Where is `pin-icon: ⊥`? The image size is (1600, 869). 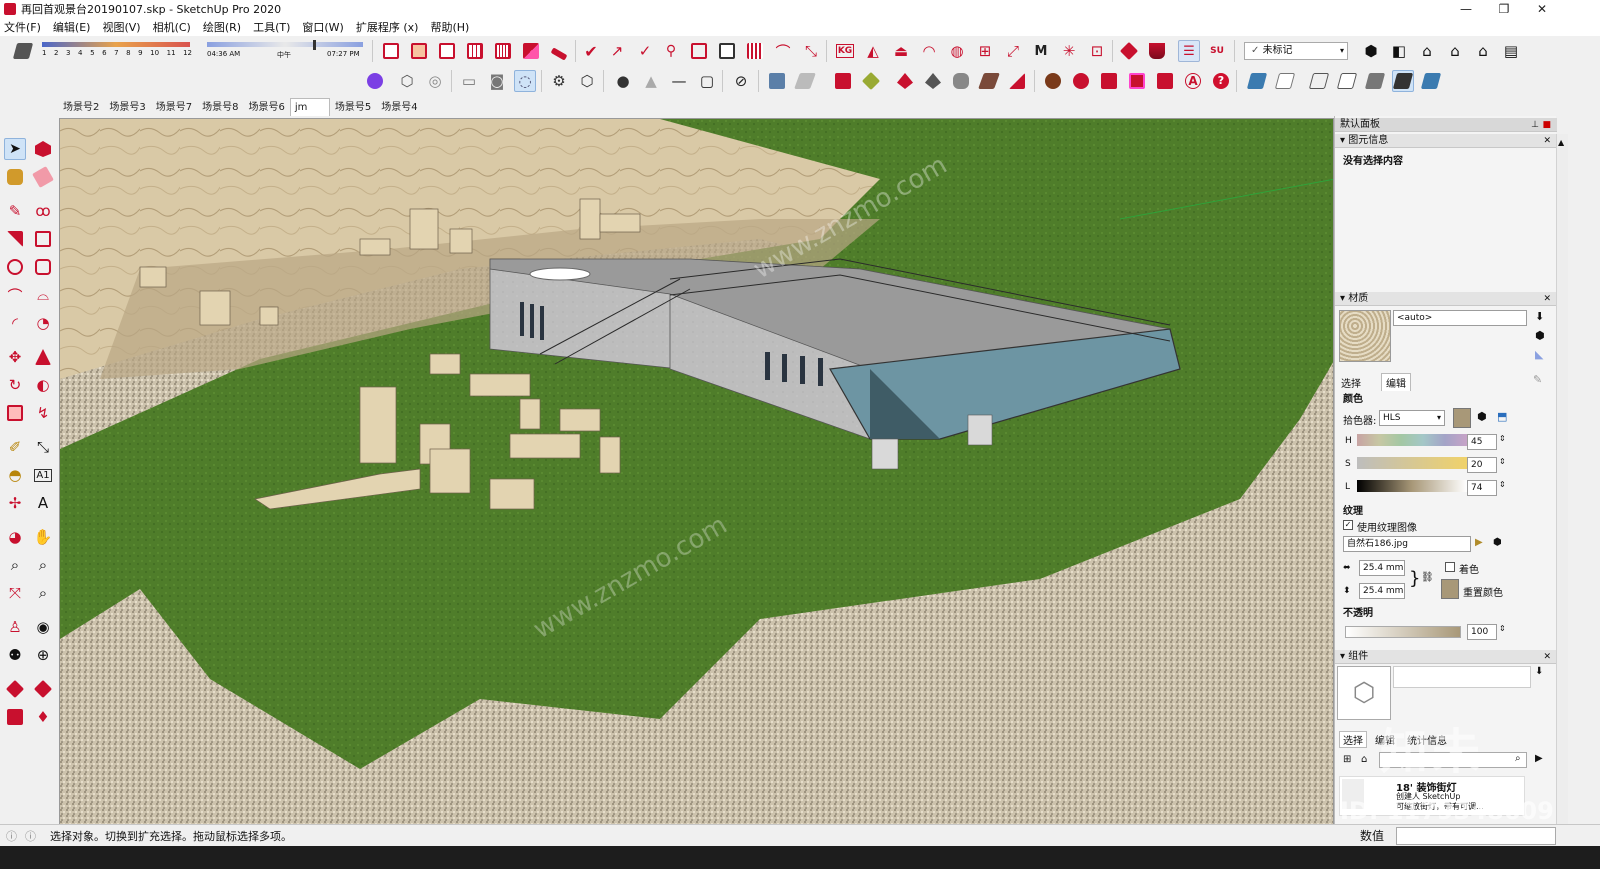
pin-icon: ⊥ is located at coordinates (1535, 125).